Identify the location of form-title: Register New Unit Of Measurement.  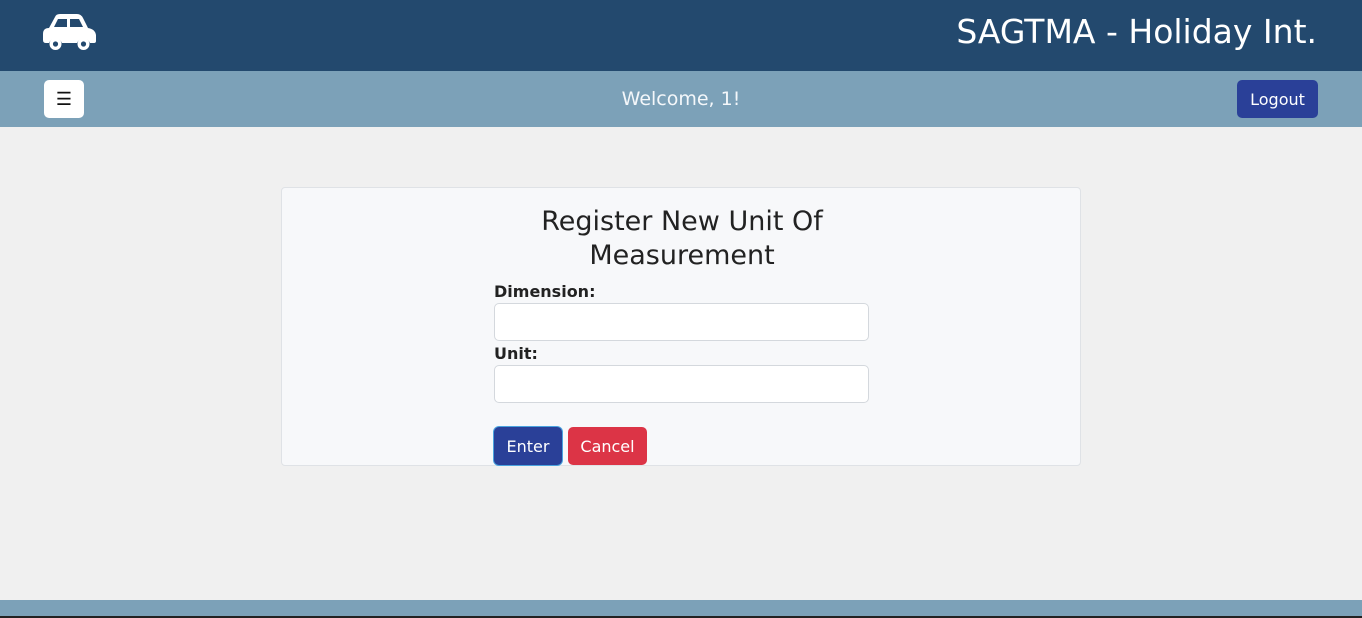
(682, 238).